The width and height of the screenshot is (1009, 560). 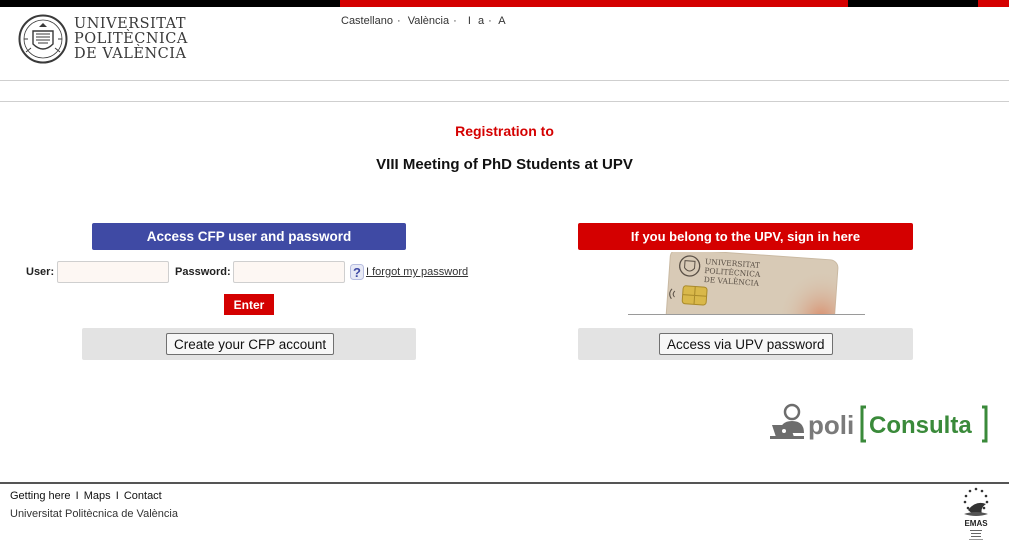 I want to click on university-name-line: UNIVERSITAT, so click(x=130, y=23).